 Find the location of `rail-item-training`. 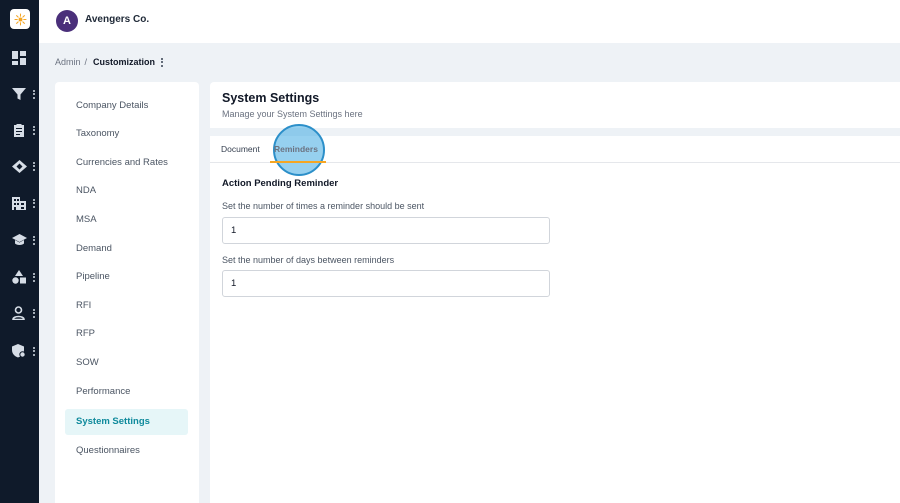

rail-item-training is located at coordinates (19, 240).